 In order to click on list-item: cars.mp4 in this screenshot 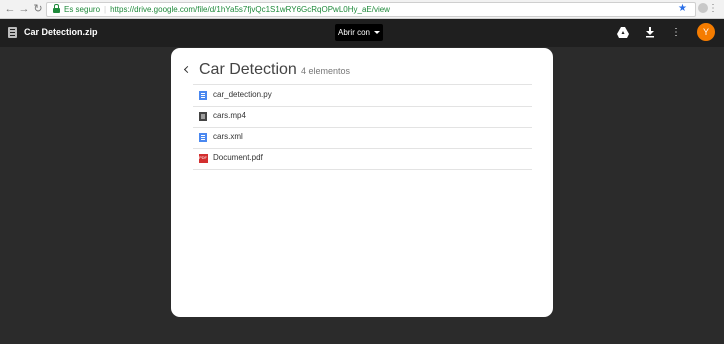, I will do `click(362, 117)`.